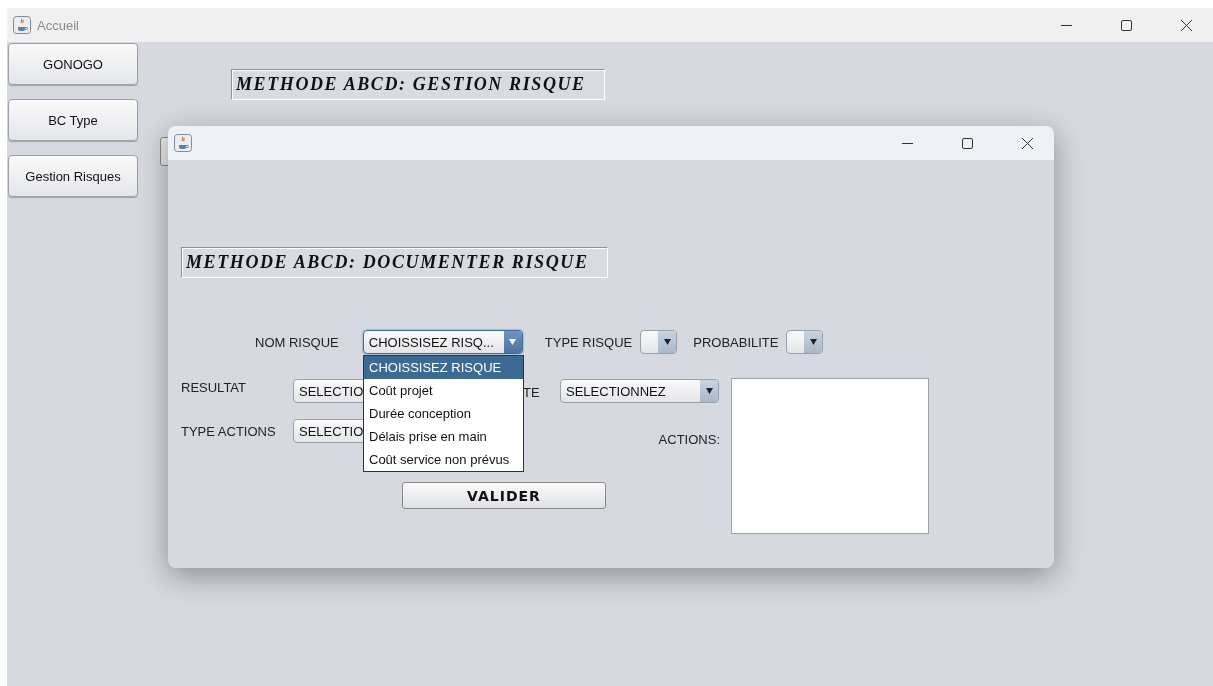 Image resolution: width=1213 pixels, height=686 pixels. Describe the element at coordinates (73, 64) in the screenshot. I see `nav-button: GONOGO` at that location.